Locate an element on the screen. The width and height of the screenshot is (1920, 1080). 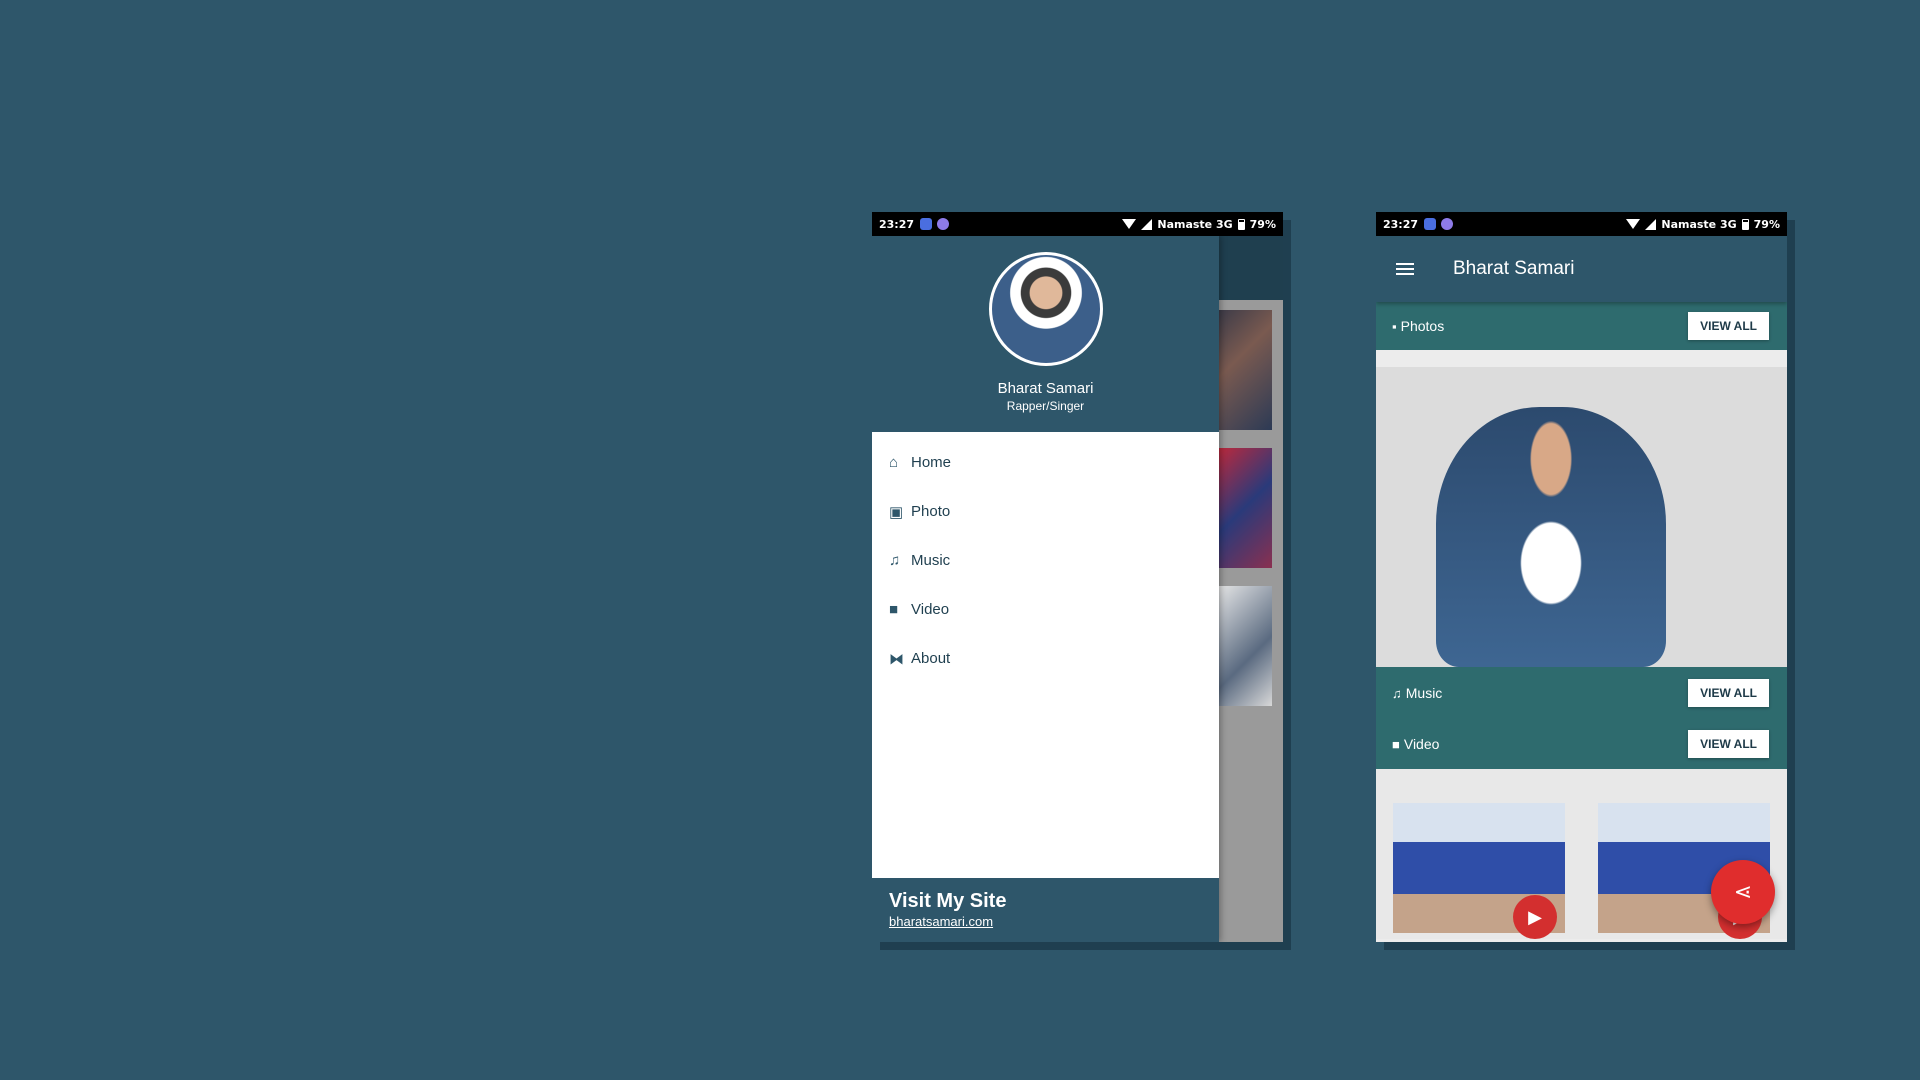
avatar is located at coordinates (1045, 309).